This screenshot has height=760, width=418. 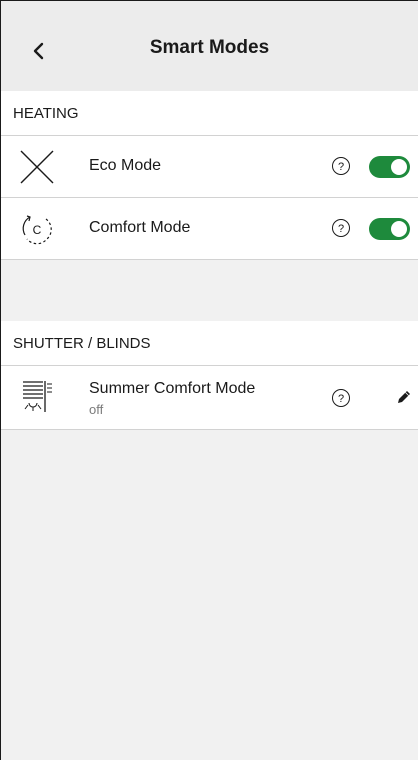 What do you see at coordinates (172, 388) in the screenshot?
I see `summer-comfort-label: Summer Comfort Mode` at bounding box center [172, 388].